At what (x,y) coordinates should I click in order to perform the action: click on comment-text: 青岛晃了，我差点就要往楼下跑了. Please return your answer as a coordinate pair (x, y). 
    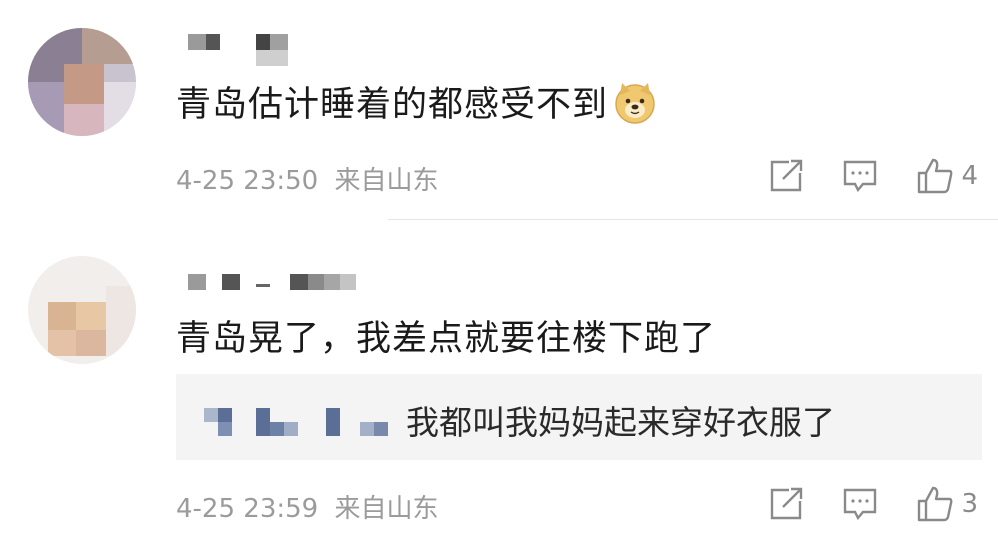
    Looking at the image, I should click on (446, 339).